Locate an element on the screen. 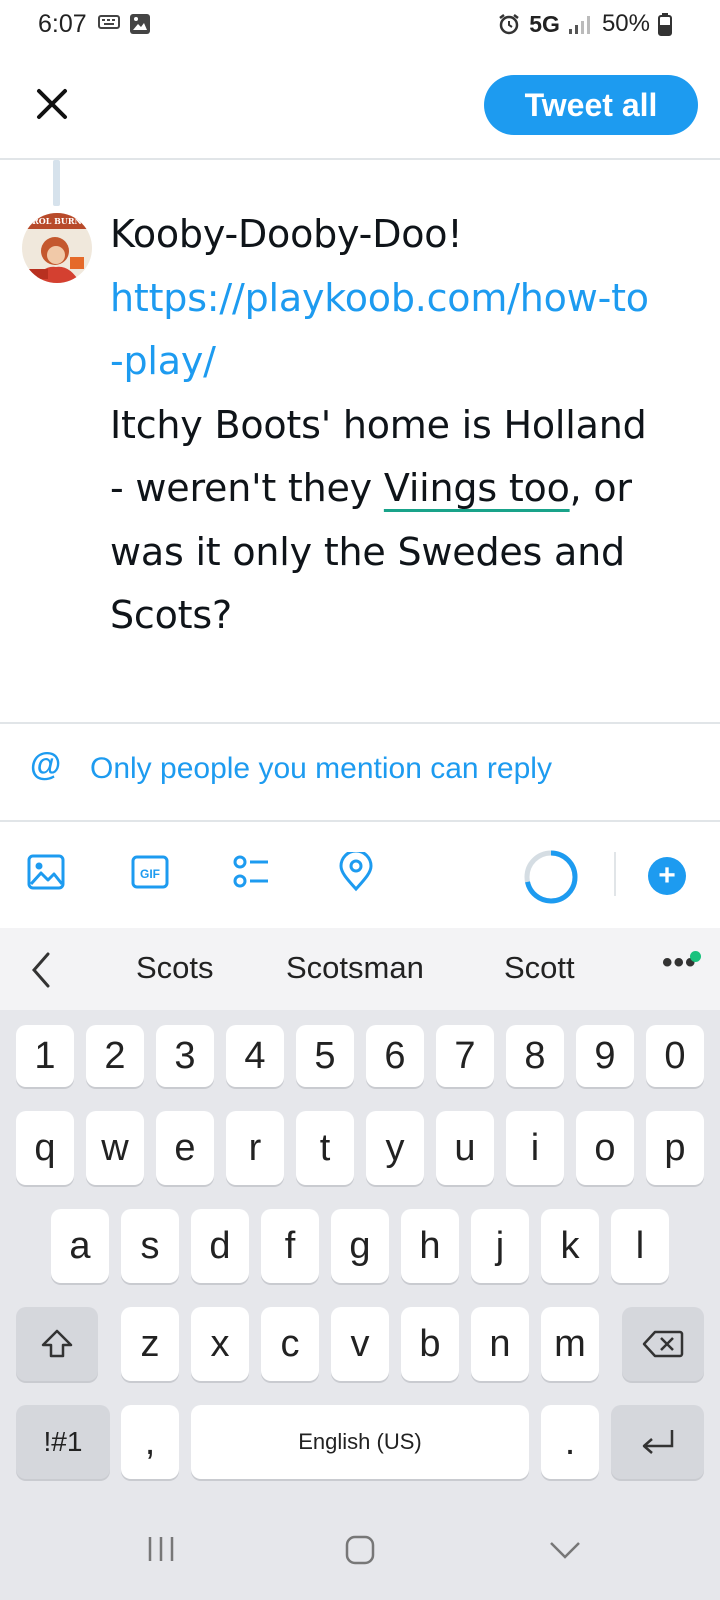  suggestion: Scott is located at coordinates (539, 968).